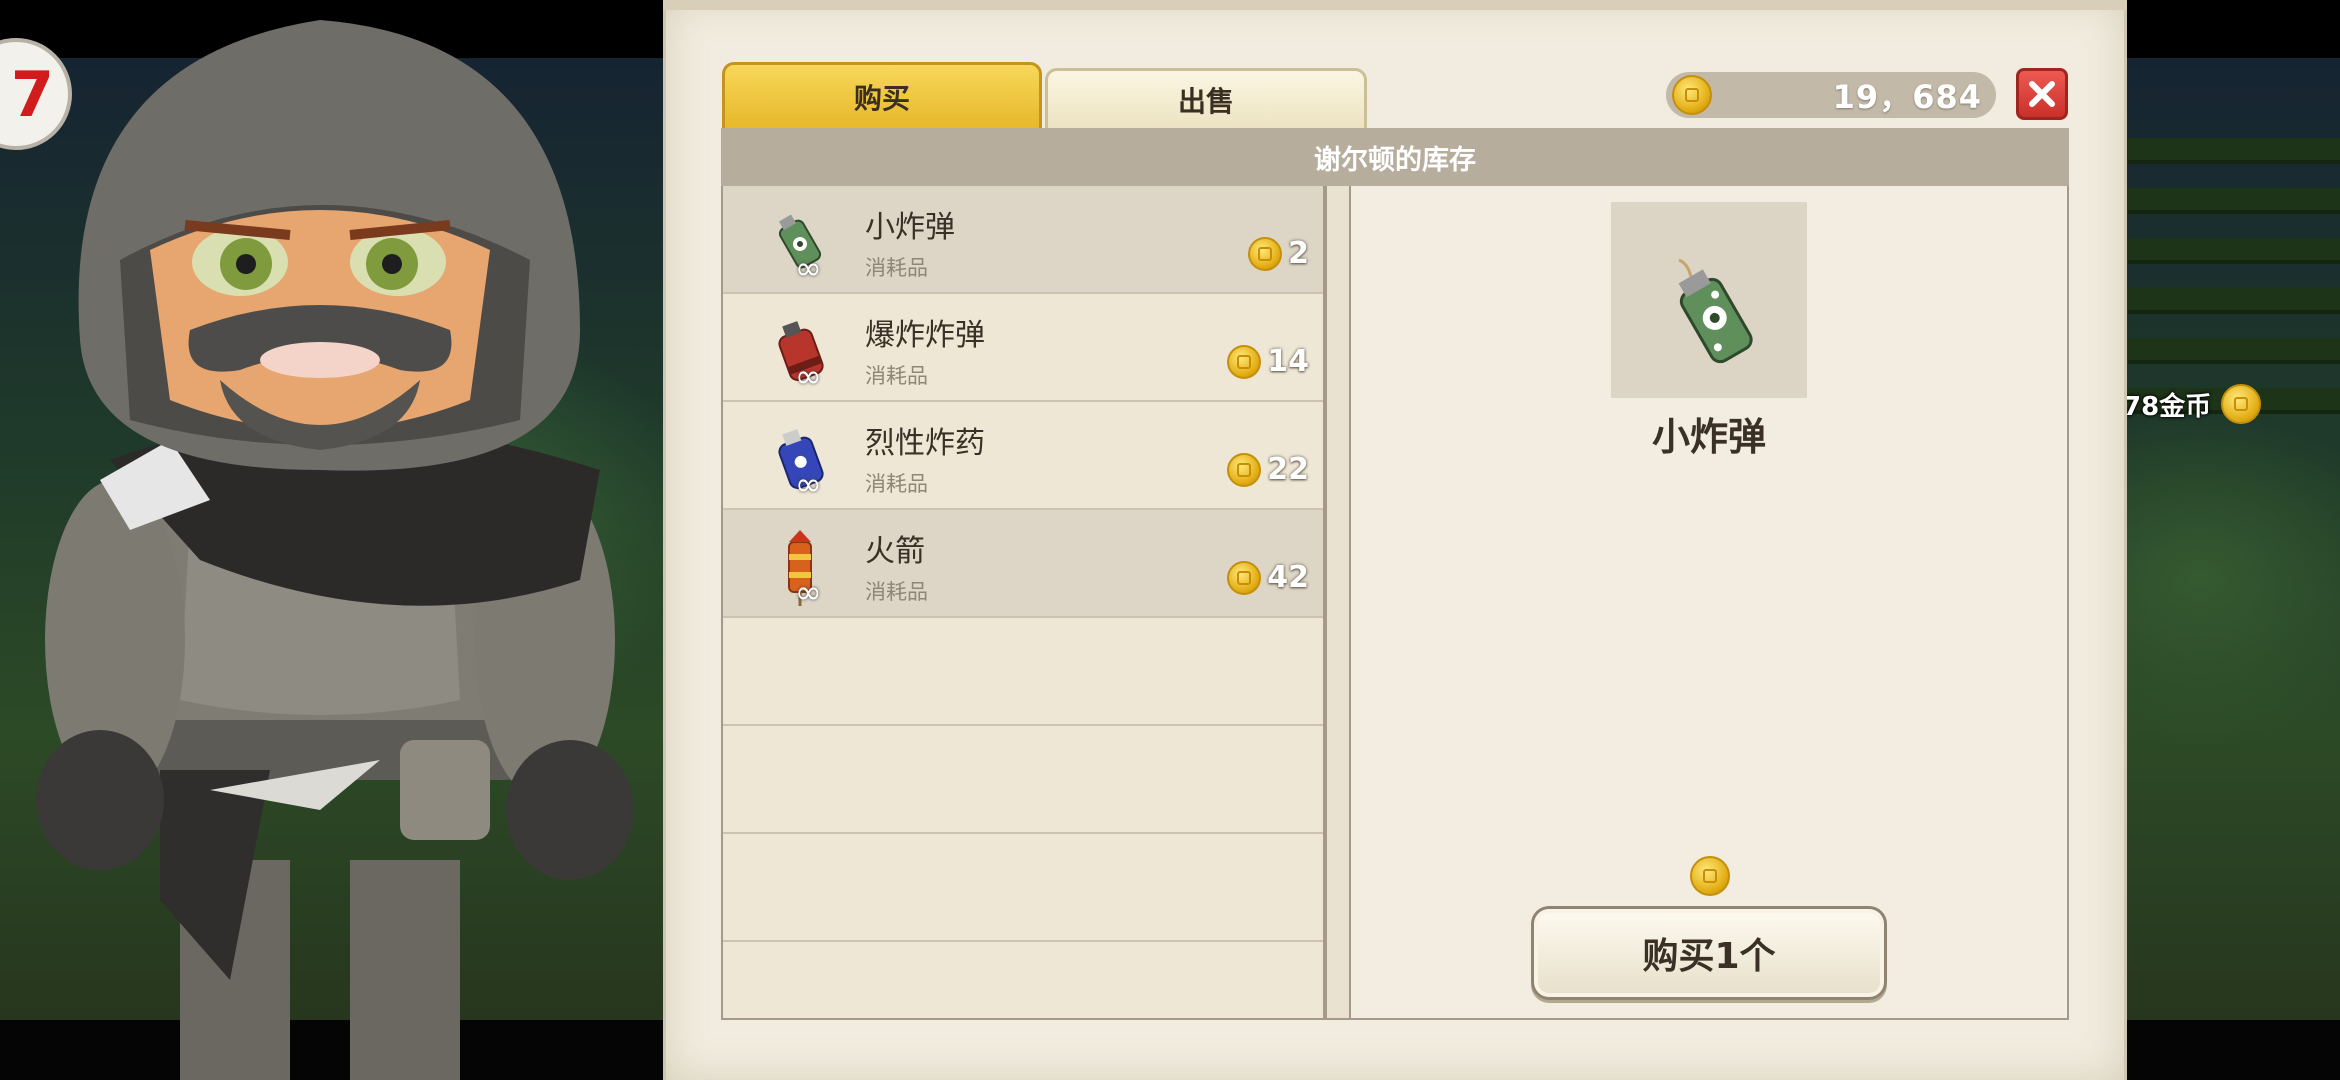  I want to click on list-item-strong-explosive: ∞ 烈性炸药 消耗品 22, so click(1023, 456).